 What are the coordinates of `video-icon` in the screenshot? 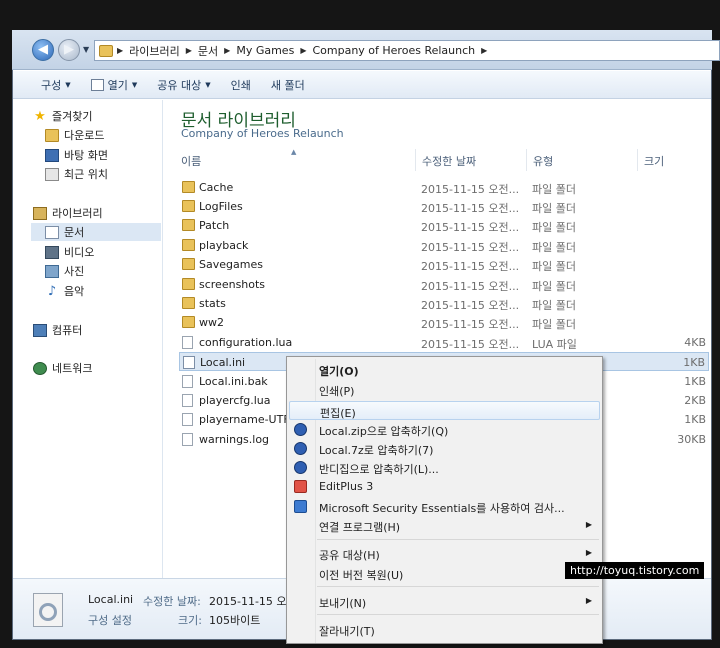 It's located at (52, 252).